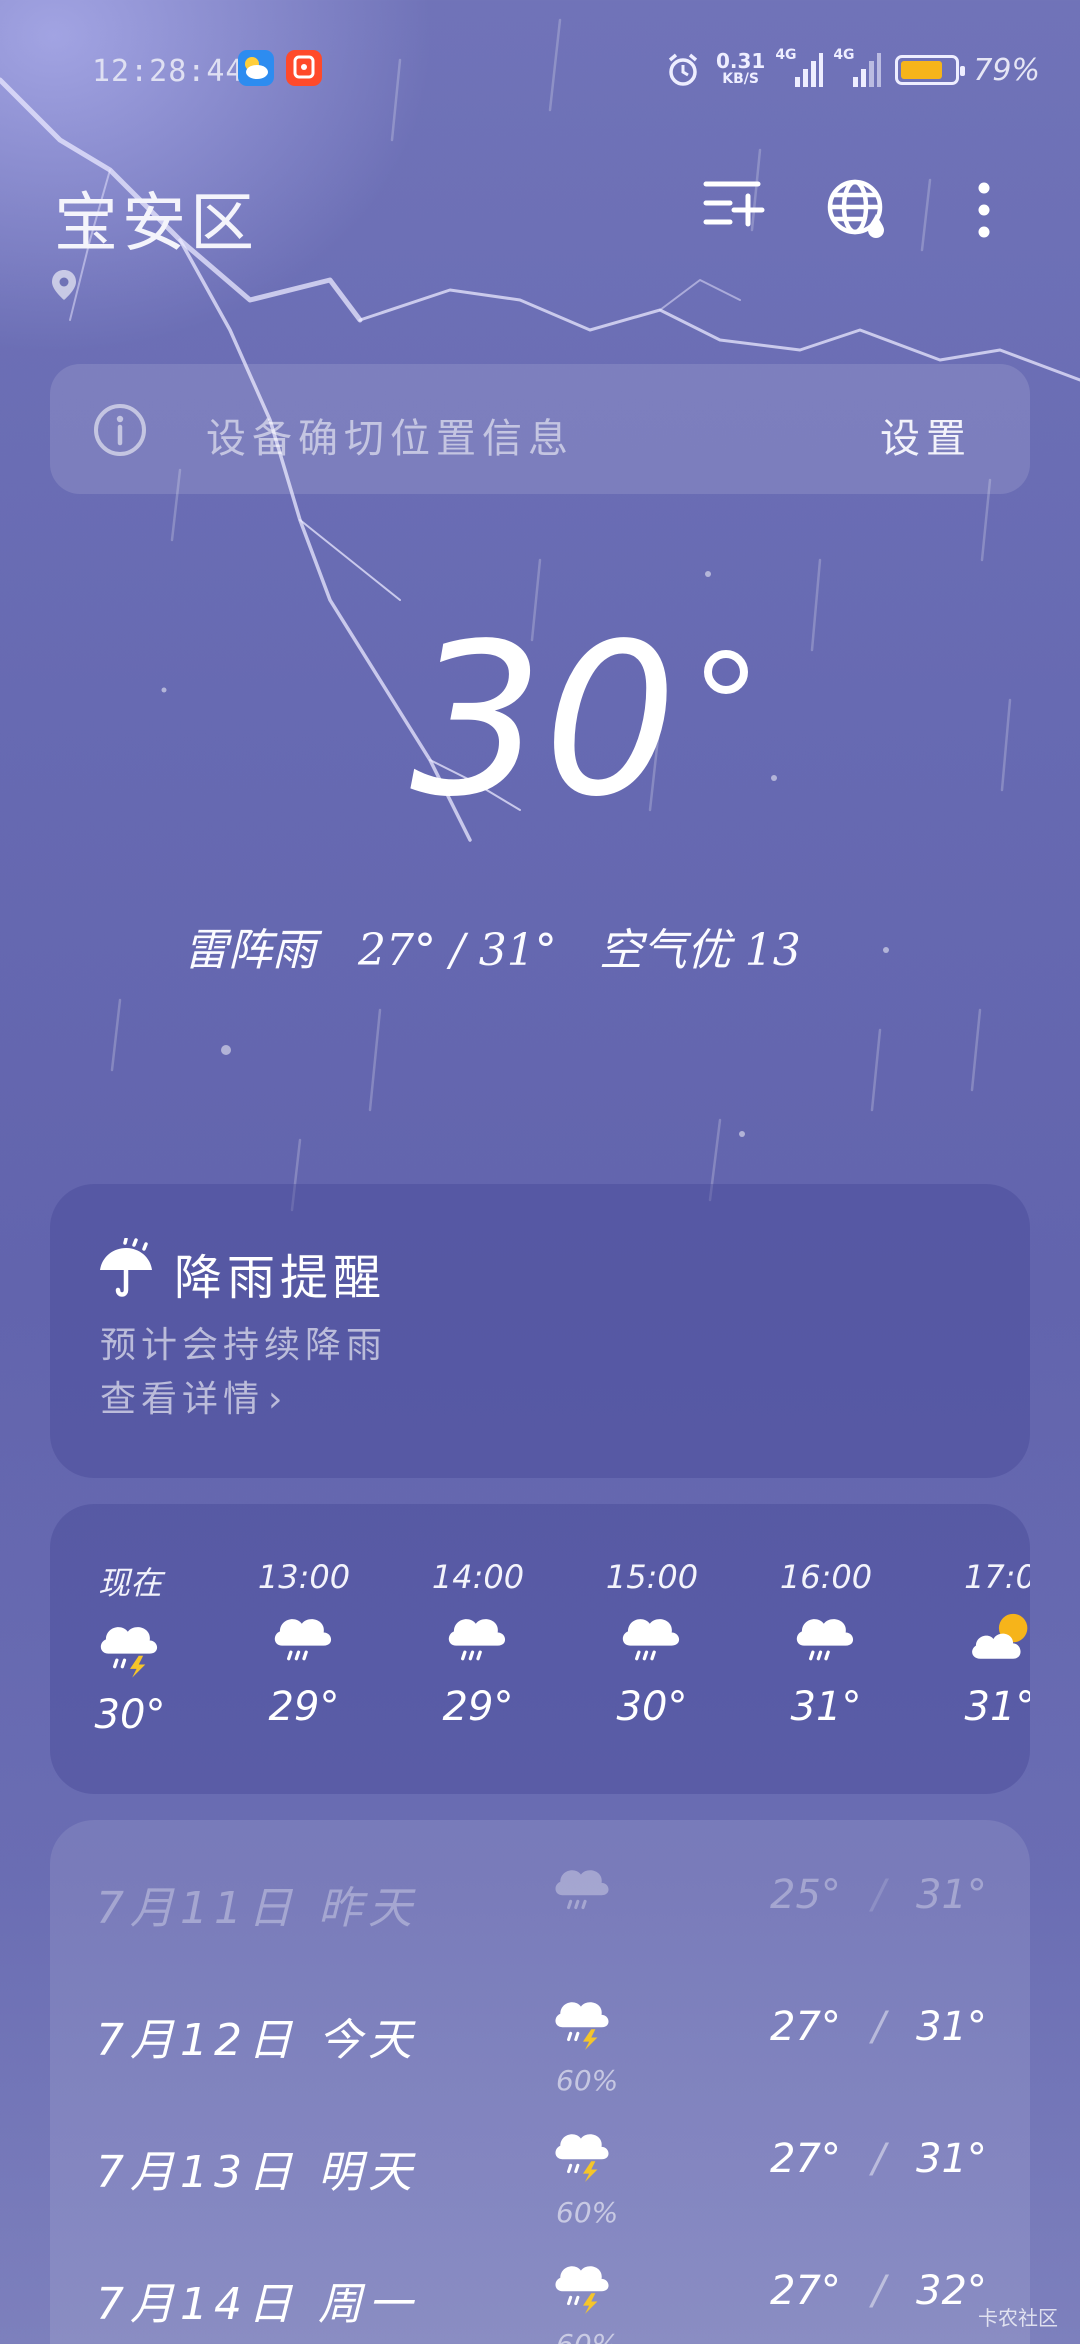 This screenshot has width=1080, height=2344. I want to click on hourly-item: 现在 30°, so click(130, 1648).